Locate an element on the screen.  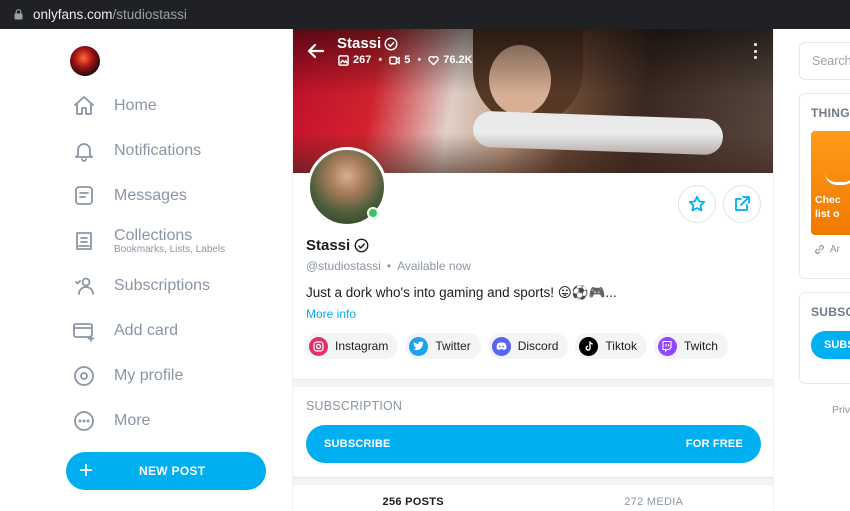
message-icon is located at coordinates (84, 196).